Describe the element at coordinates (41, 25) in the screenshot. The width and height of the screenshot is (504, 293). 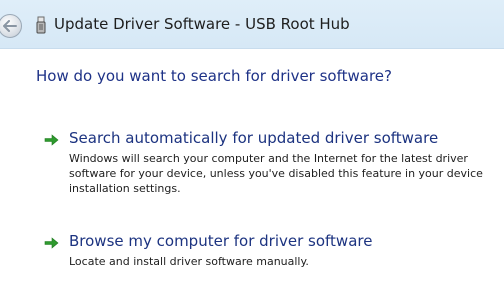
I see `usb-device-icon` at that location.